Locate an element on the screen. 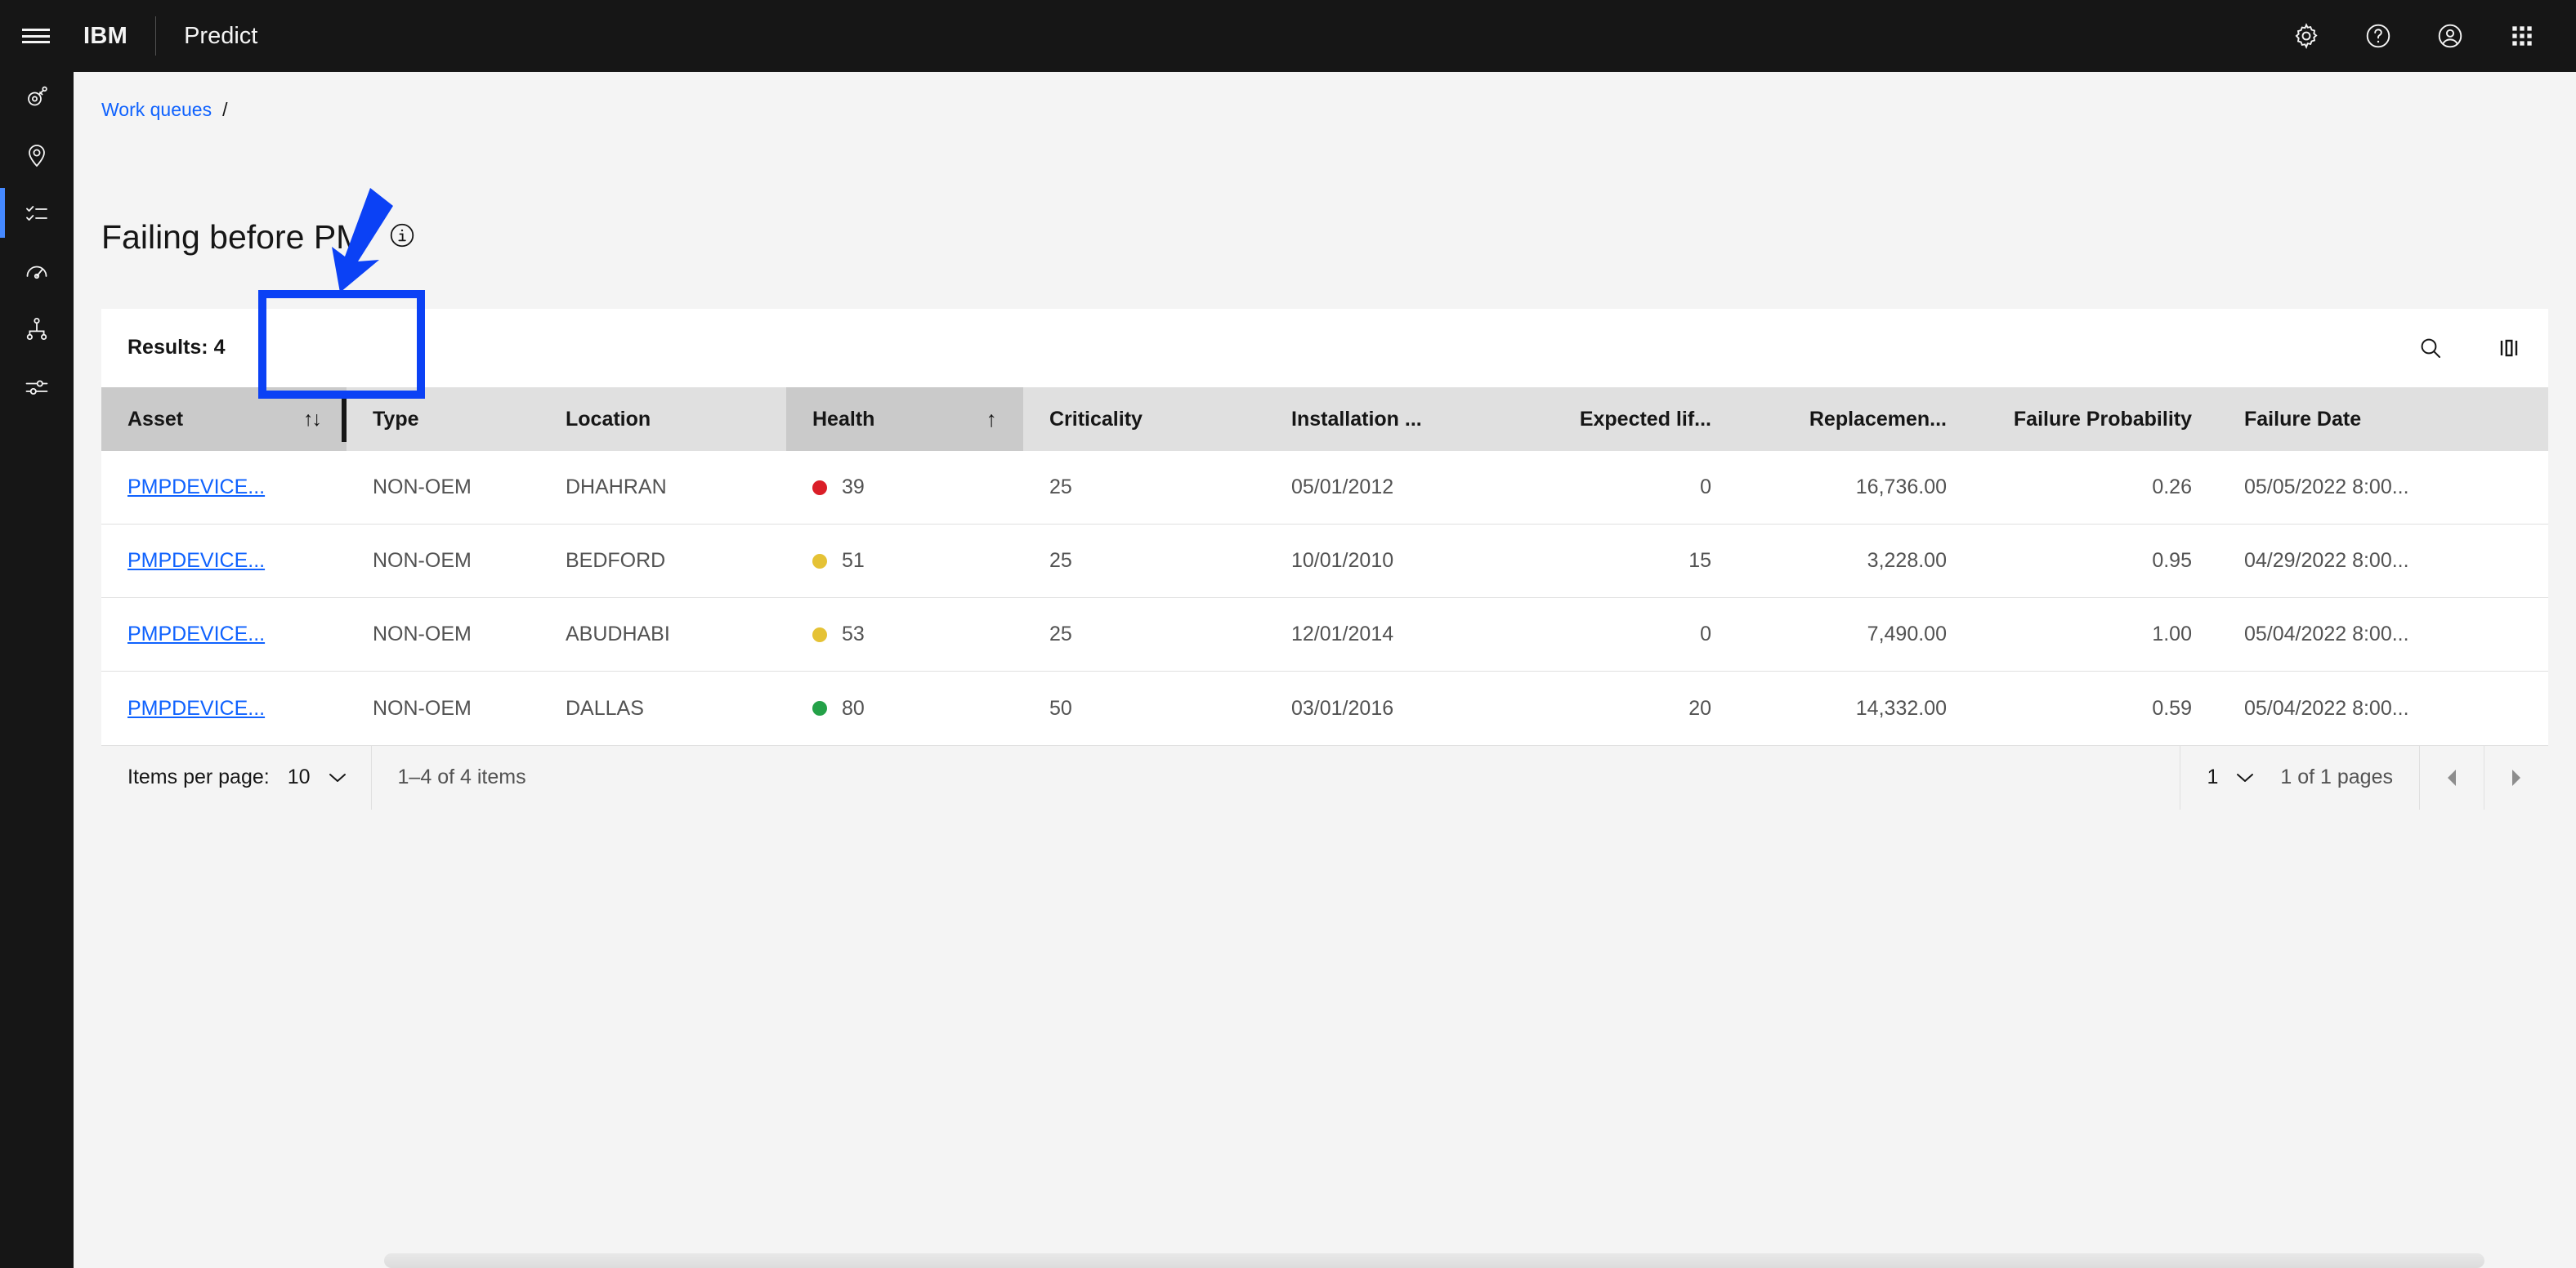 Image resolution: width=2576 pixels, height=1268 pixels. column-header-label: Health is located at coordinates (844, 419).